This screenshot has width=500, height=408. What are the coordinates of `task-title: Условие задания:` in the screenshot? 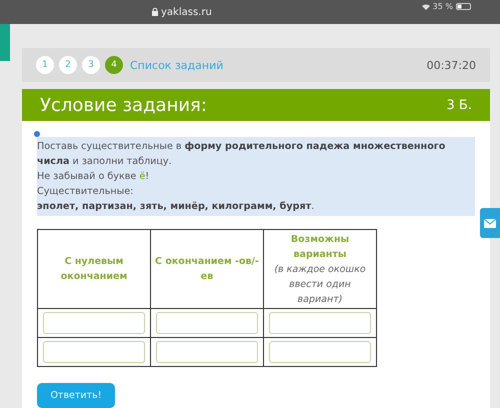 It's located at (123, 105).